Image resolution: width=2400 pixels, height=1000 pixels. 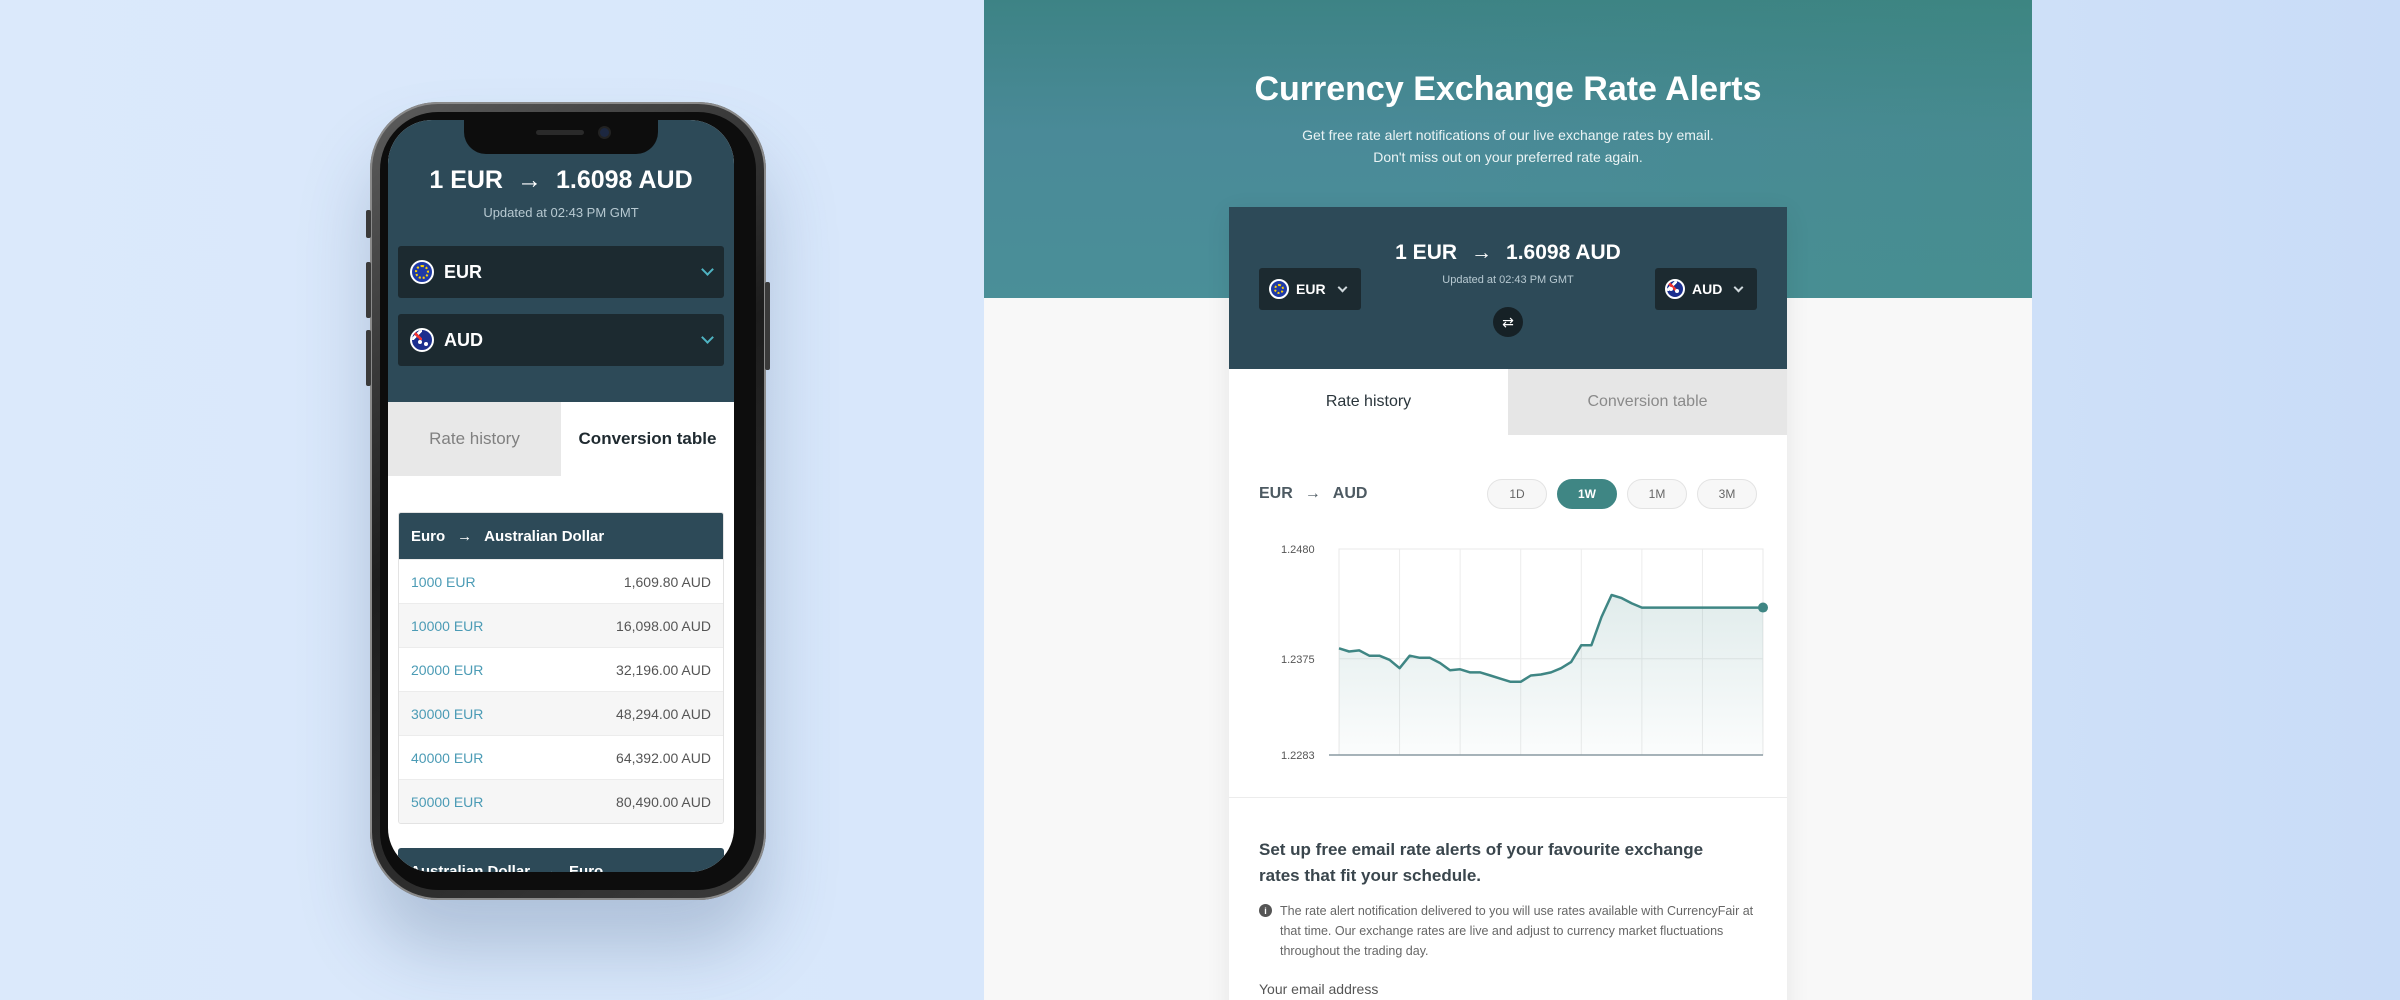 I want to click on pair-from: EUR, so click(x=1276, y=493).